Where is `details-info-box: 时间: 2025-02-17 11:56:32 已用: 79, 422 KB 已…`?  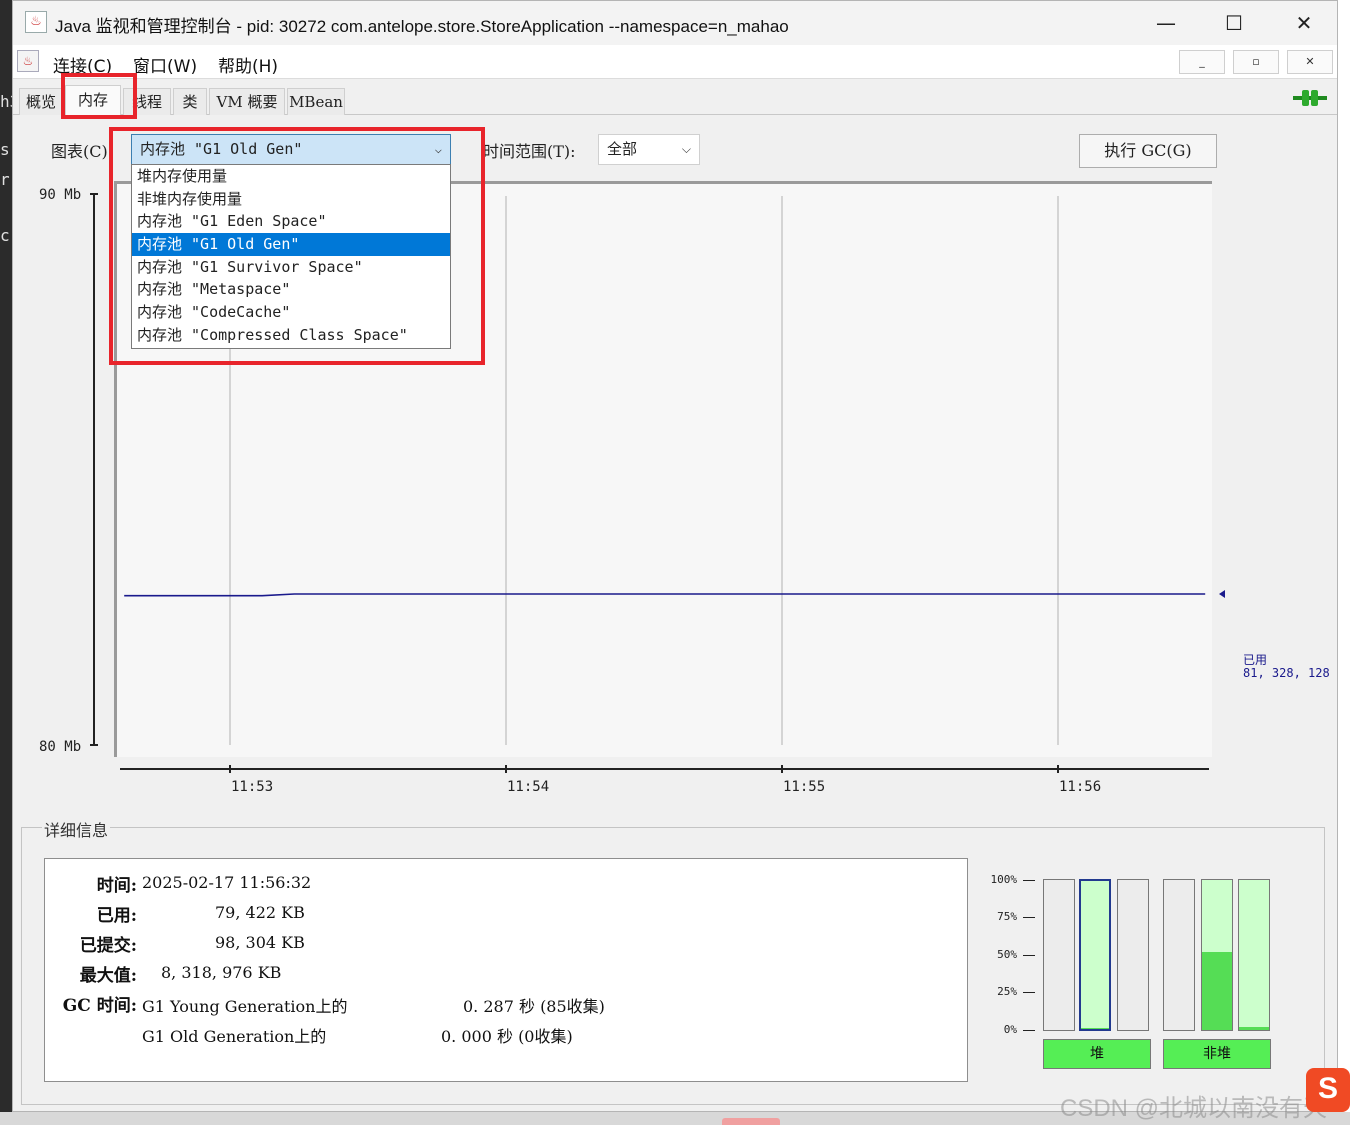
details-info-box: 时间: 2025-02-17 11:56:32 已用: 79, 422 KB 已… is located at coordinates (506, 970).